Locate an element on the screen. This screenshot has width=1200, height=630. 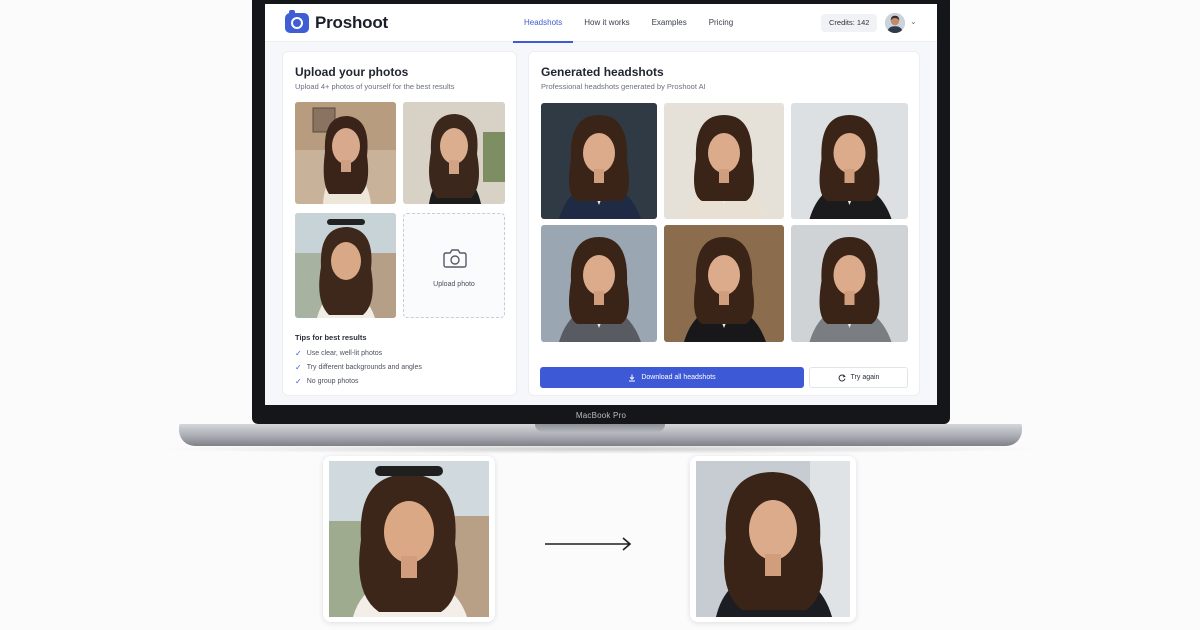
try-again-label: Try again is located at coordinates (865, 377).